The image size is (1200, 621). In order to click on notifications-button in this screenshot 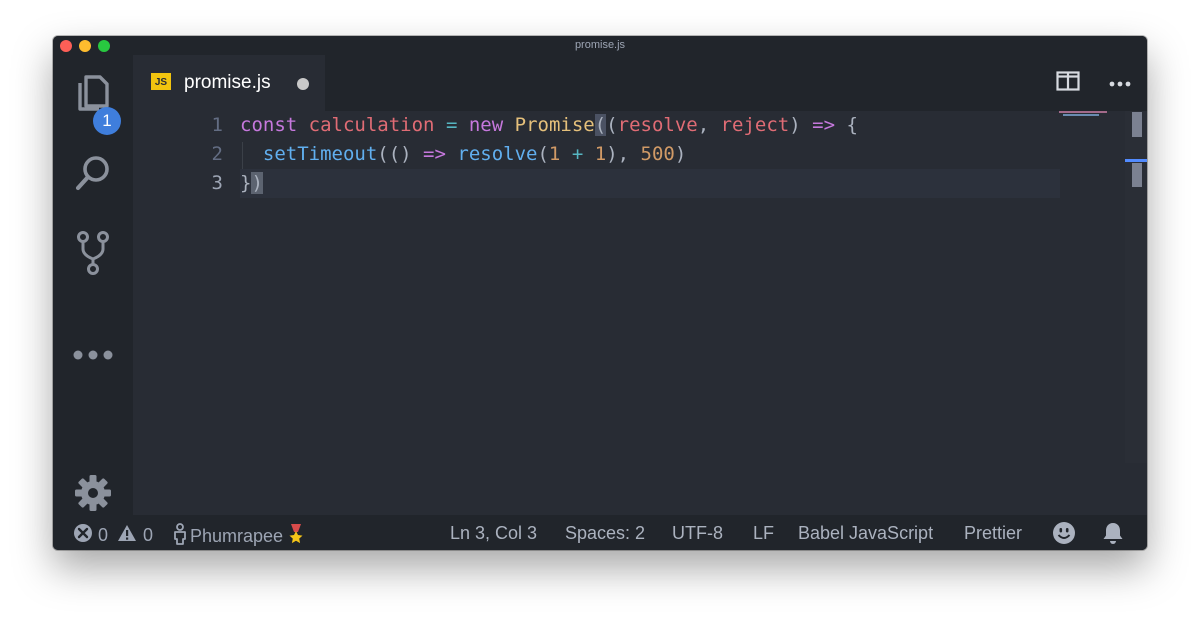, I will do `click(1113, 535)`.